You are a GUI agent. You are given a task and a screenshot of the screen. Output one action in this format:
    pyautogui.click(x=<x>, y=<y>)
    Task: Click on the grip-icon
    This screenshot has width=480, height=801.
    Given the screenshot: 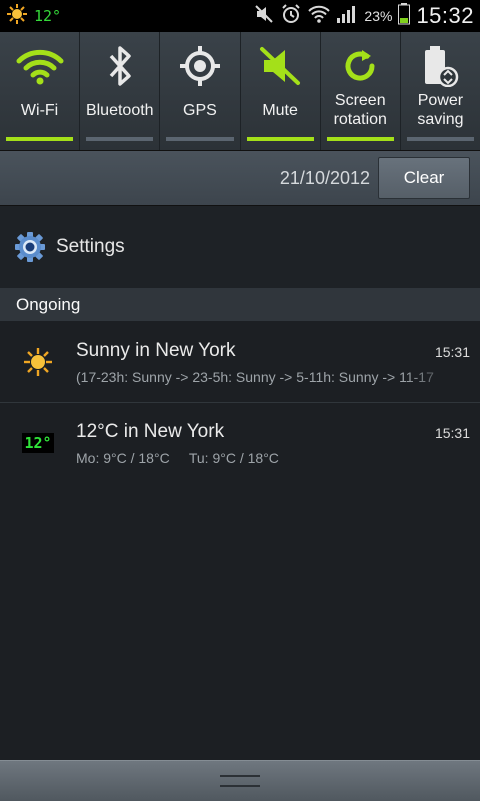 What is the action you would take?
    pyautogui.click(x=240, y=781)
    